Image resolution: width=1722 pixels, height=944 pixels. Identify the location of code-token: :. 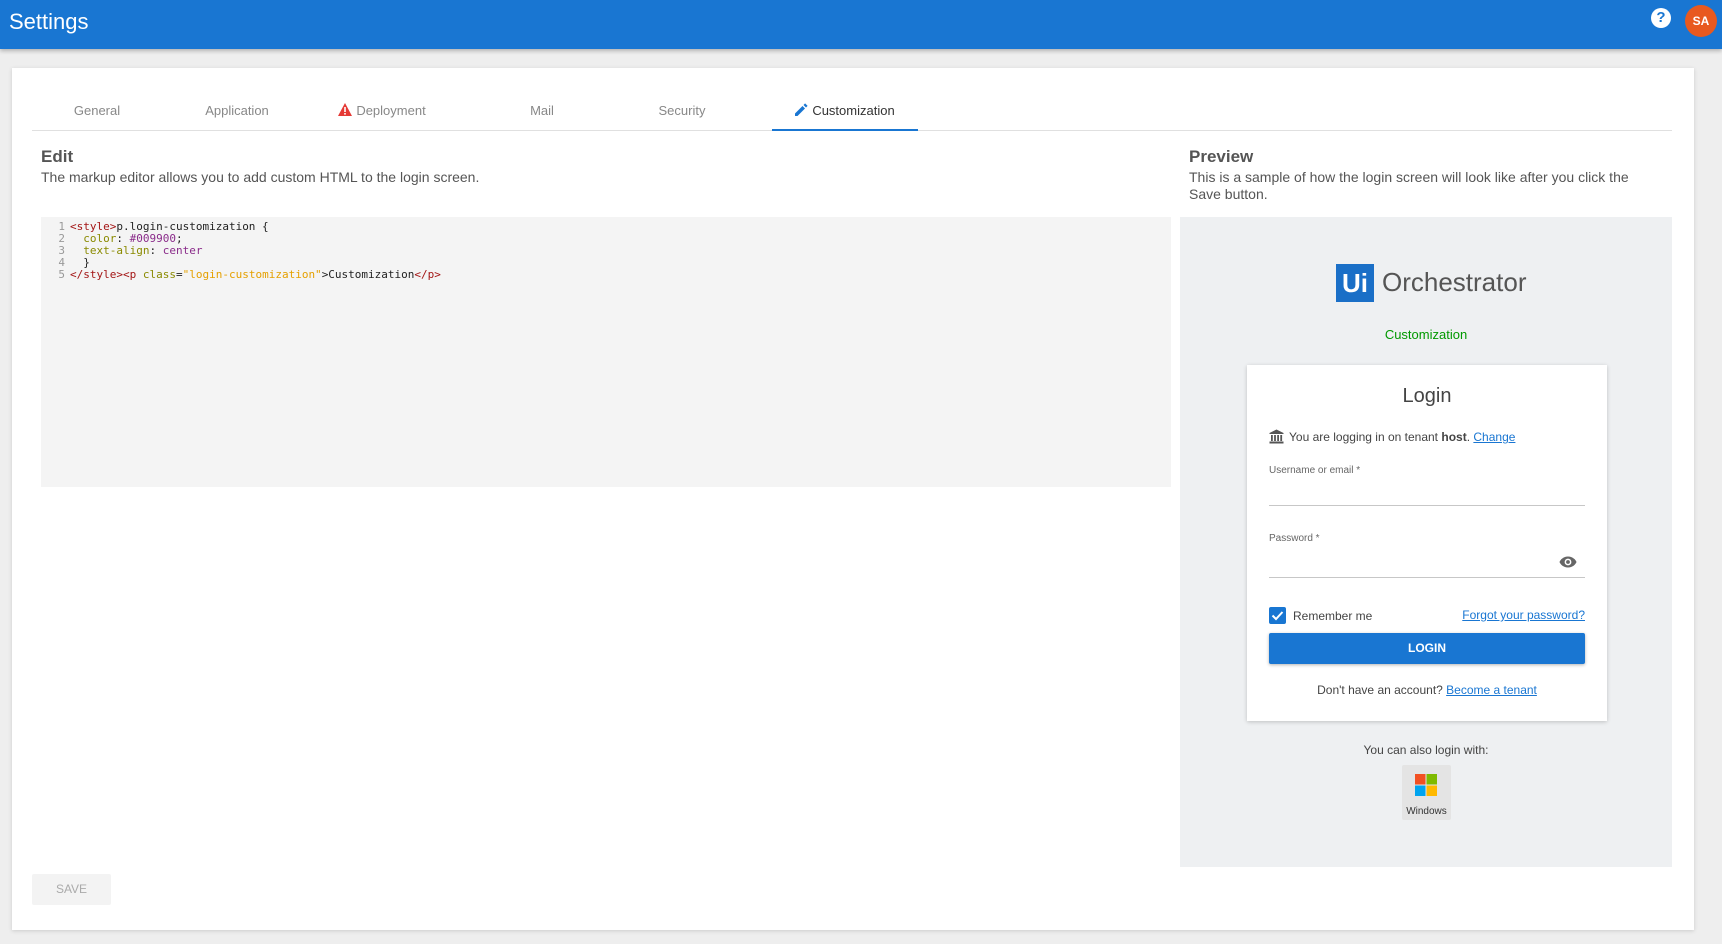
(156, 250).